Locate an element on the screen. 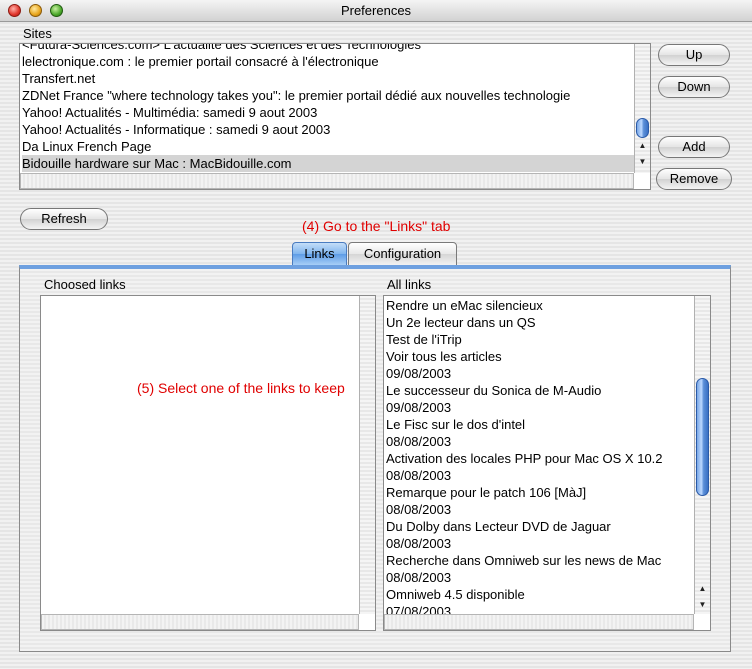  list-item: 07/08/2003 is located at coordinates (540, 608).